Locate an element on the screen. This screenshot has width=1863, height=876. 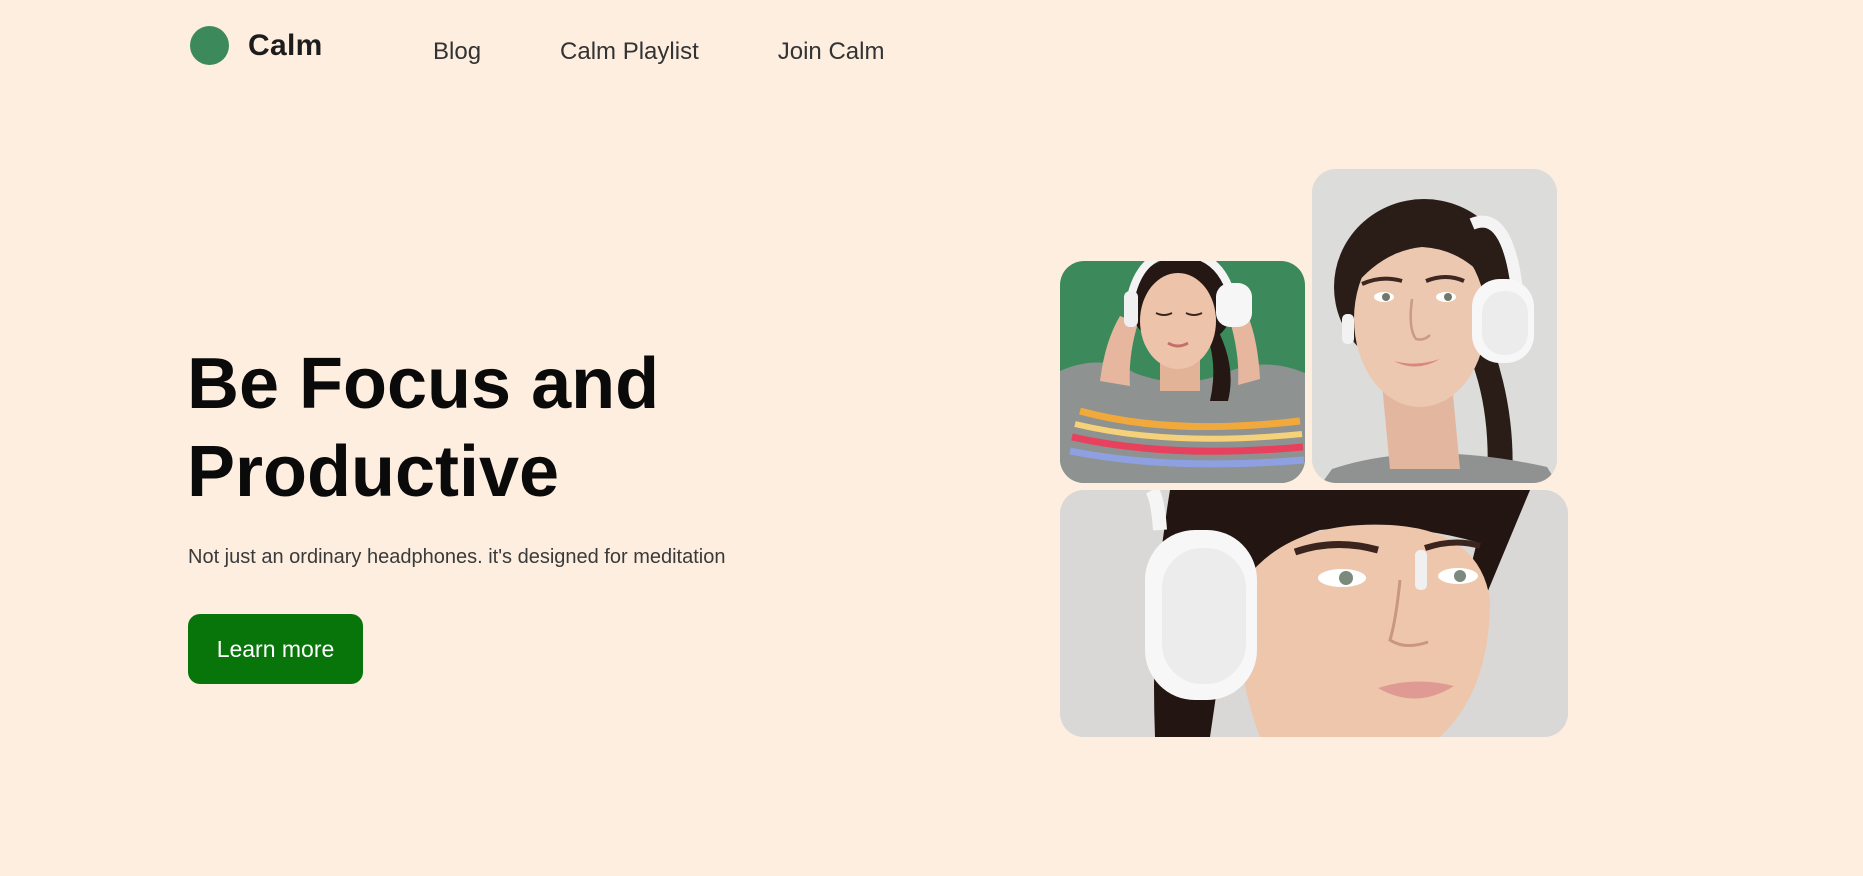
hero-title-line-1: Be Focus and is located at coordinates (423, 384).